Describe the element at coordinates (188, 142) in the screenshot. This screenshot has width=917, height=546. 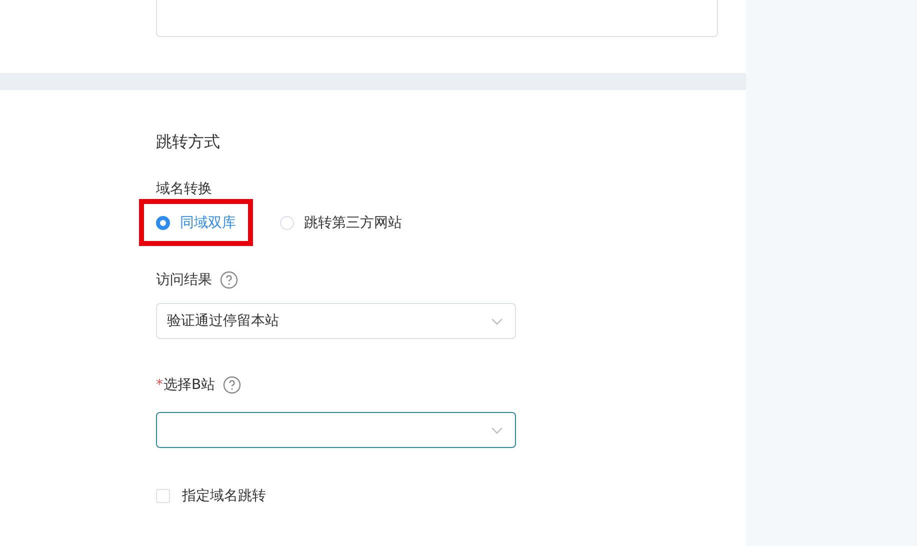
I see `section-title: 跳转方式` at that location.